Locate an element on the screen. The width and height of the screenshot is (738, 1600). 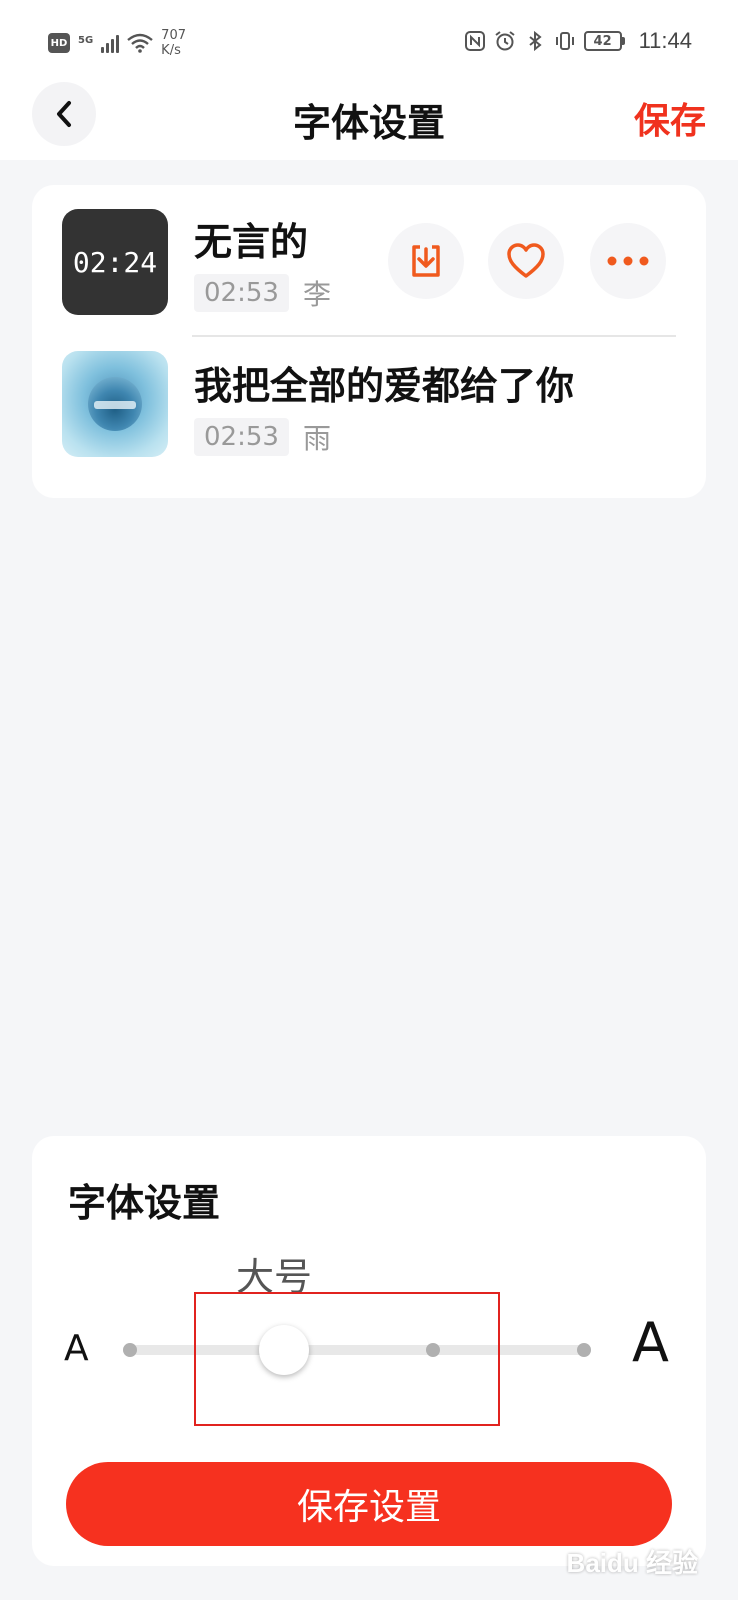
list-item: 02:24 无言的 02:53 李 is located at coordinates (369, 260).